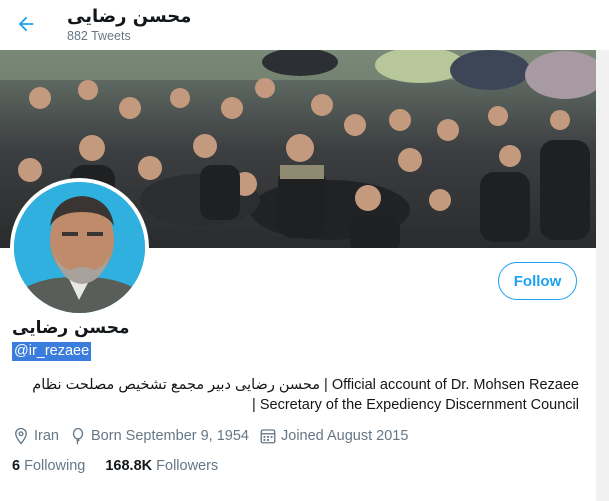  I want to click on follow-button: Follow, so click(537, 281).